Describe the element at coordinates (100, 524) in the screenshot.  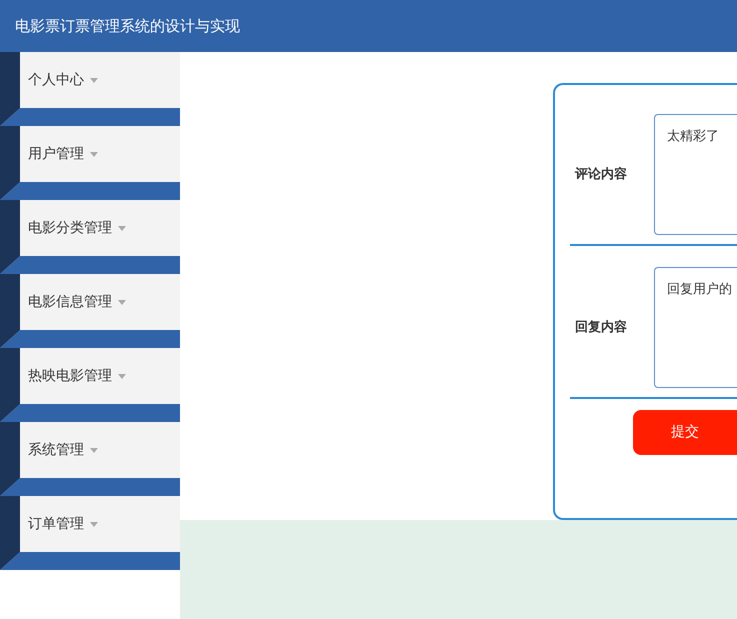
I see `sidebar-menu-item: 订单管理` at that location.